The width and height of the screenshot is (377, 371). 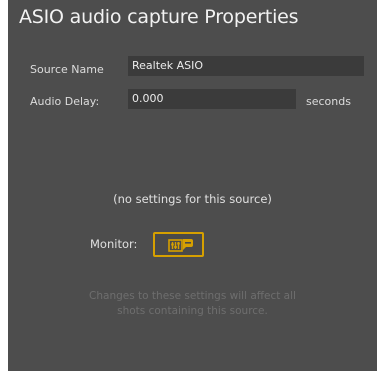 What do you see at coordinates (65, 101) in the screenshot?
I see `audio-delay-label: Audio Delay:` at bounding box center [65, 101].